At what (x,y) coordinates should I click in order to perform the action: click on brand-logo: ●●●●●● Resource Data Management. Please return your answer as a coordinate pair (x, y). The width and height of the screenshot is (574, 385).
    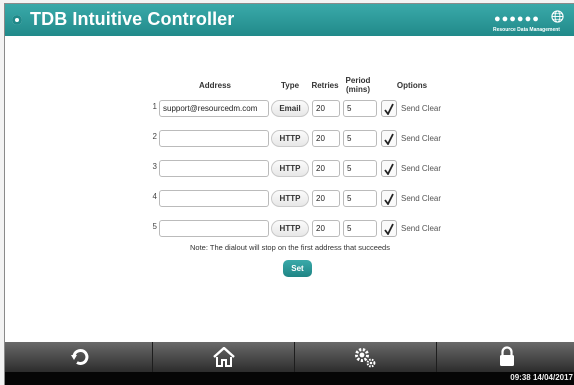
    Looking at the image, I should click on (533, 22).